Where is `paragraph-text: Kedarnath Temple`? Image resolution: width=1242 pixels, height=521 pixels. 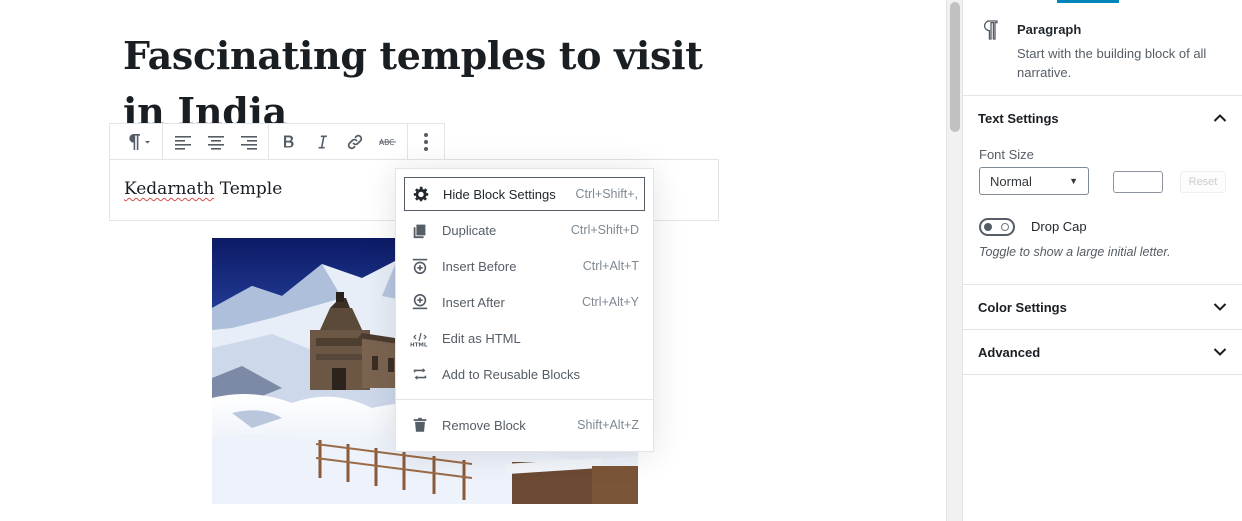 paragraph-text: Kedarnath Temple is located at coordinates (203, 189).